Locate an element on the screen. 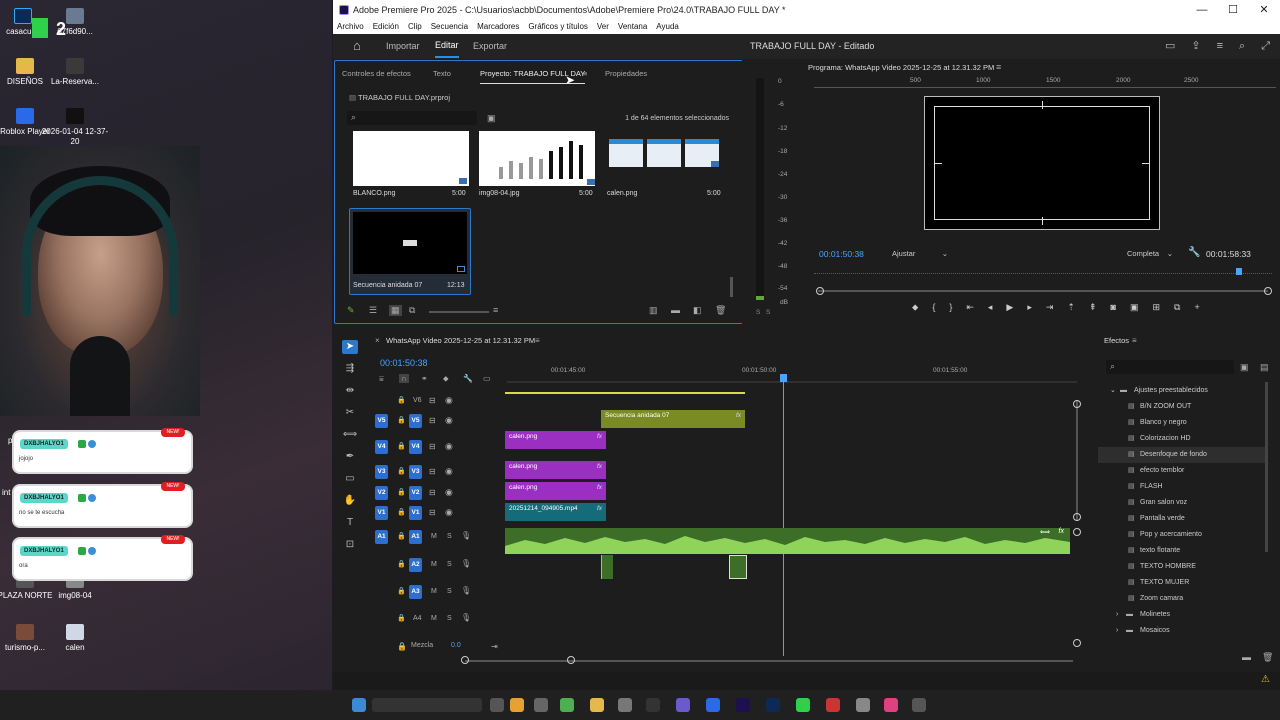 Image resolution: width=1280 pixels, height=720 pixels. effect-preset-item: ▤ Desenfoque de fondo is located at coordinates (1183, 455).